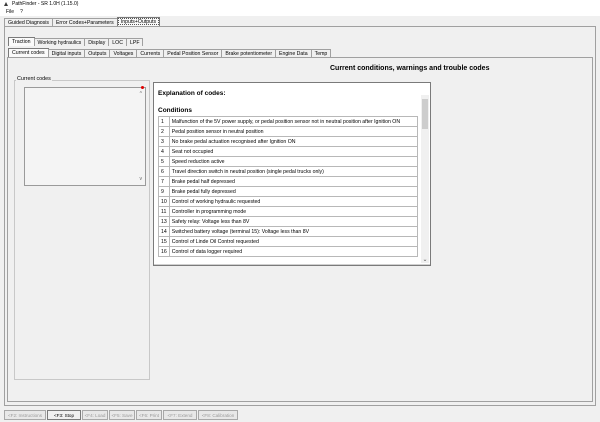  I want to click on scroll-down-arrow-icon: ⌄, so click(425, 259).